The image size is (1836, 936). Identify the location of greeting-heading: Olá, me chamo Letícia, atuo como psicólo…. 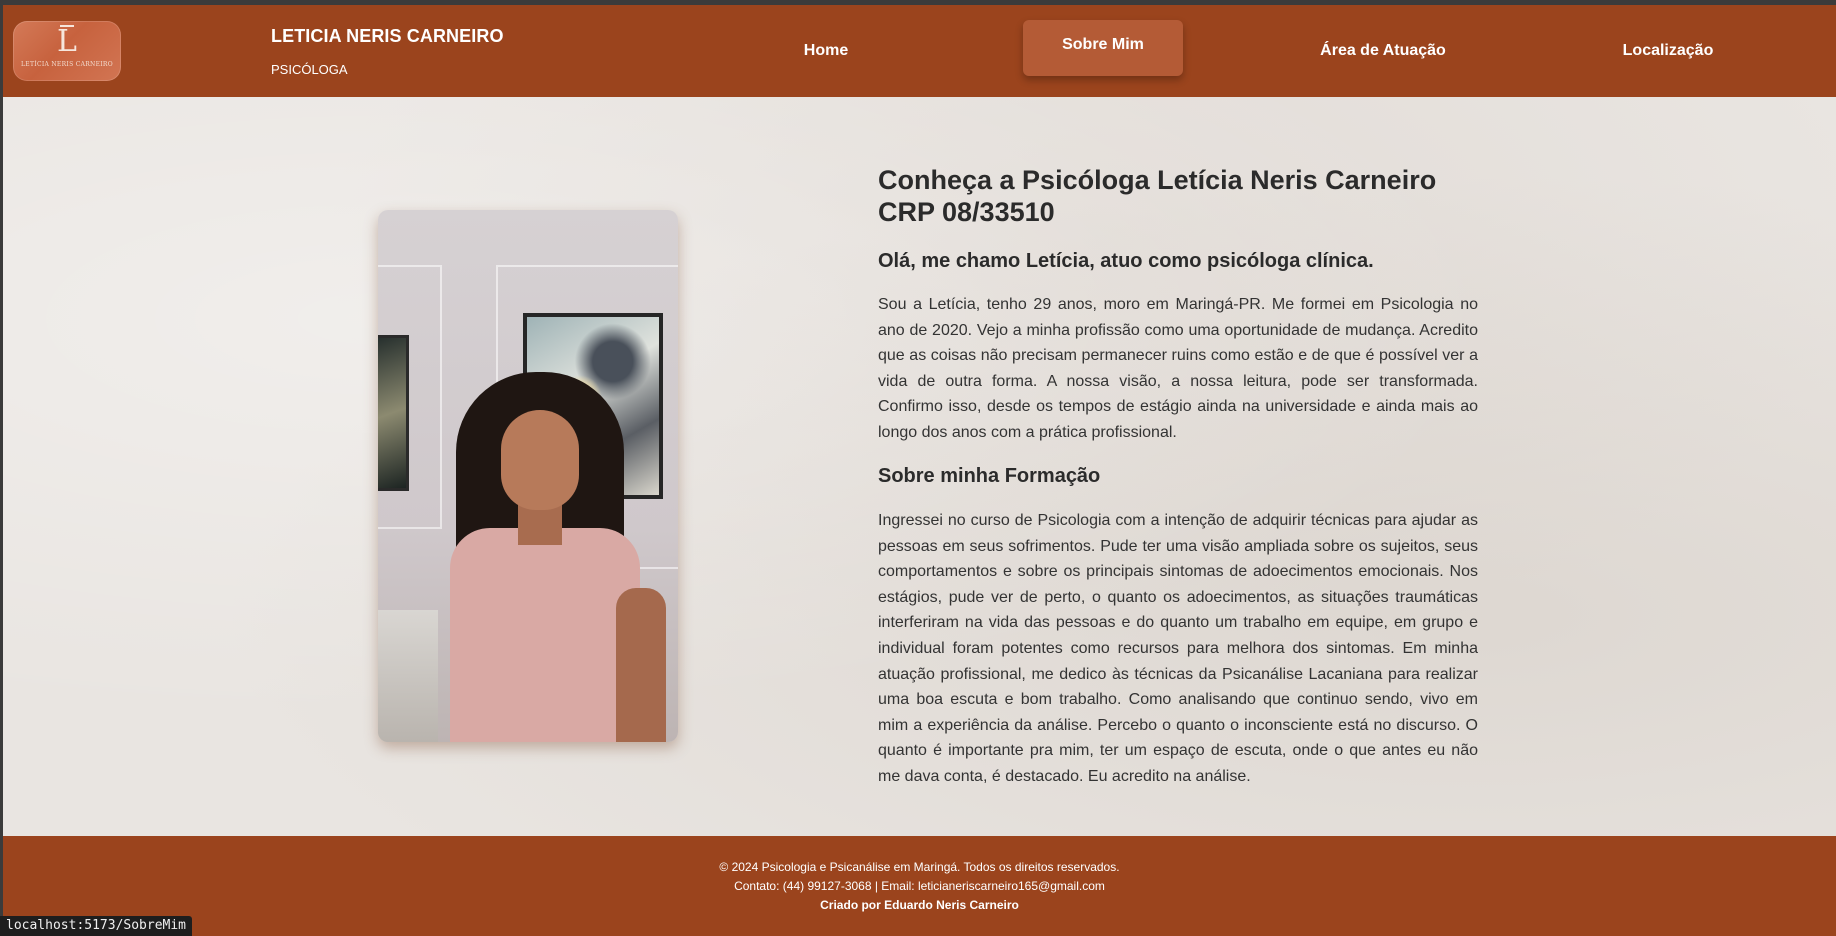
(1126, 261).